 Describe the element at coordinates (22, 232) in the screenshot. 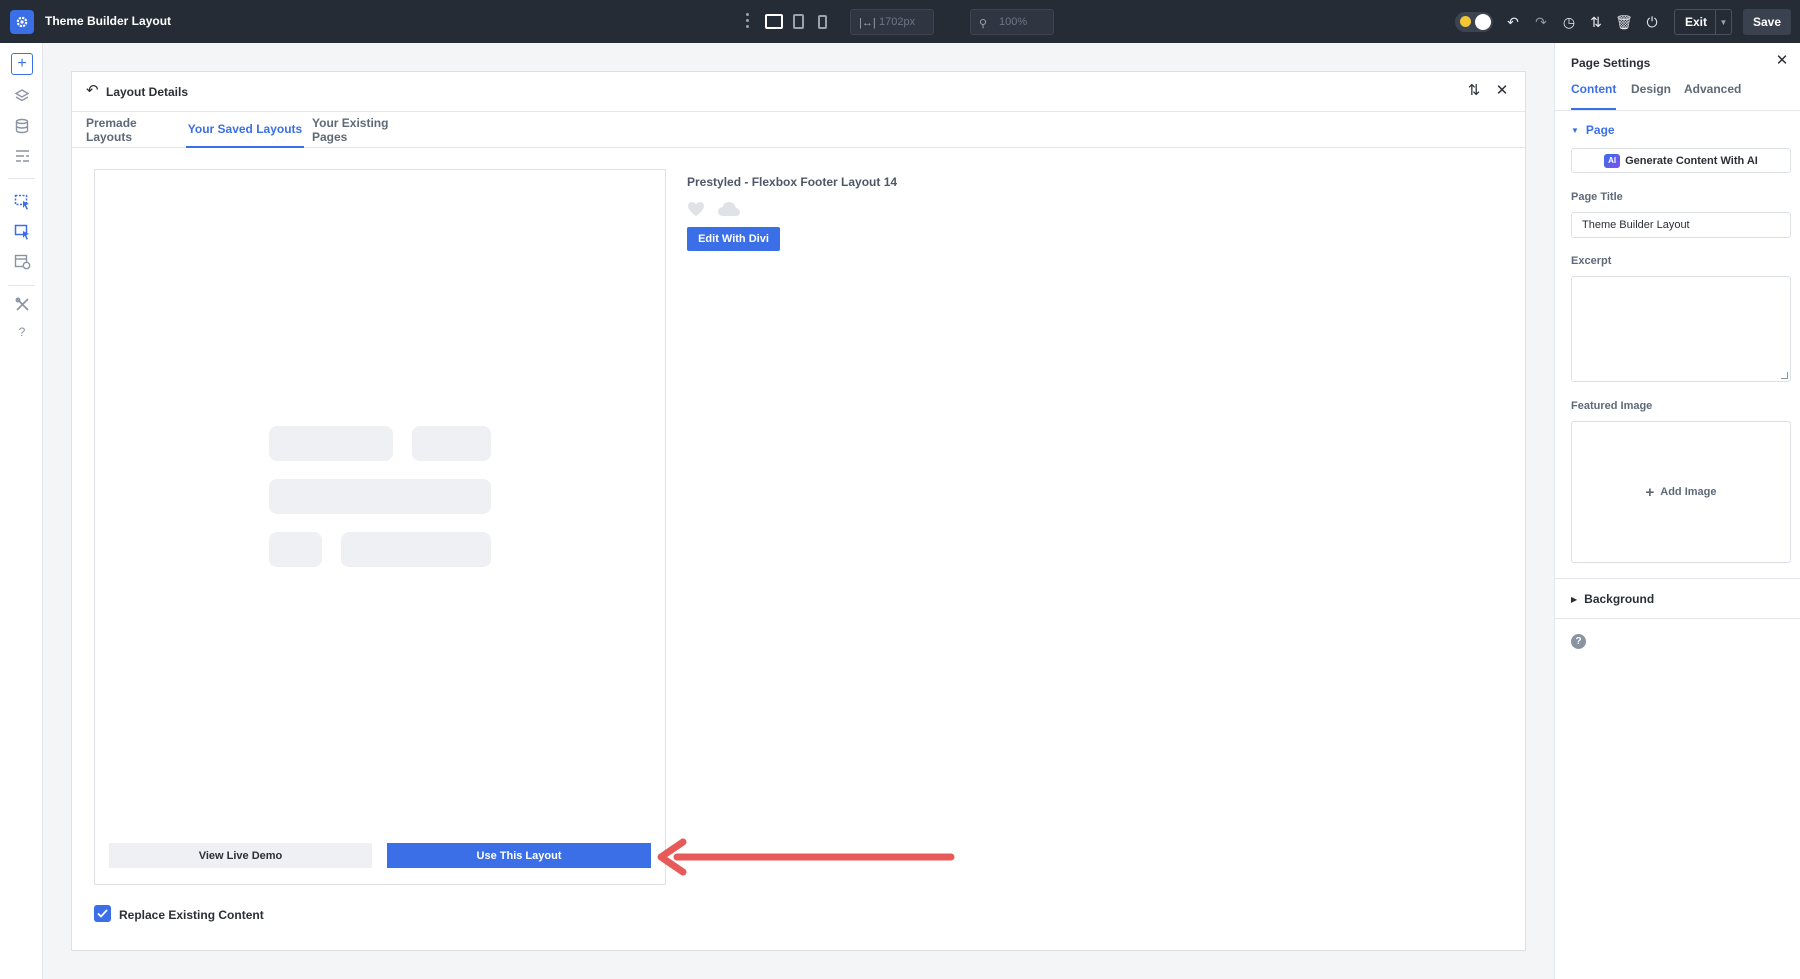

I see `template-select-icon` at that location.